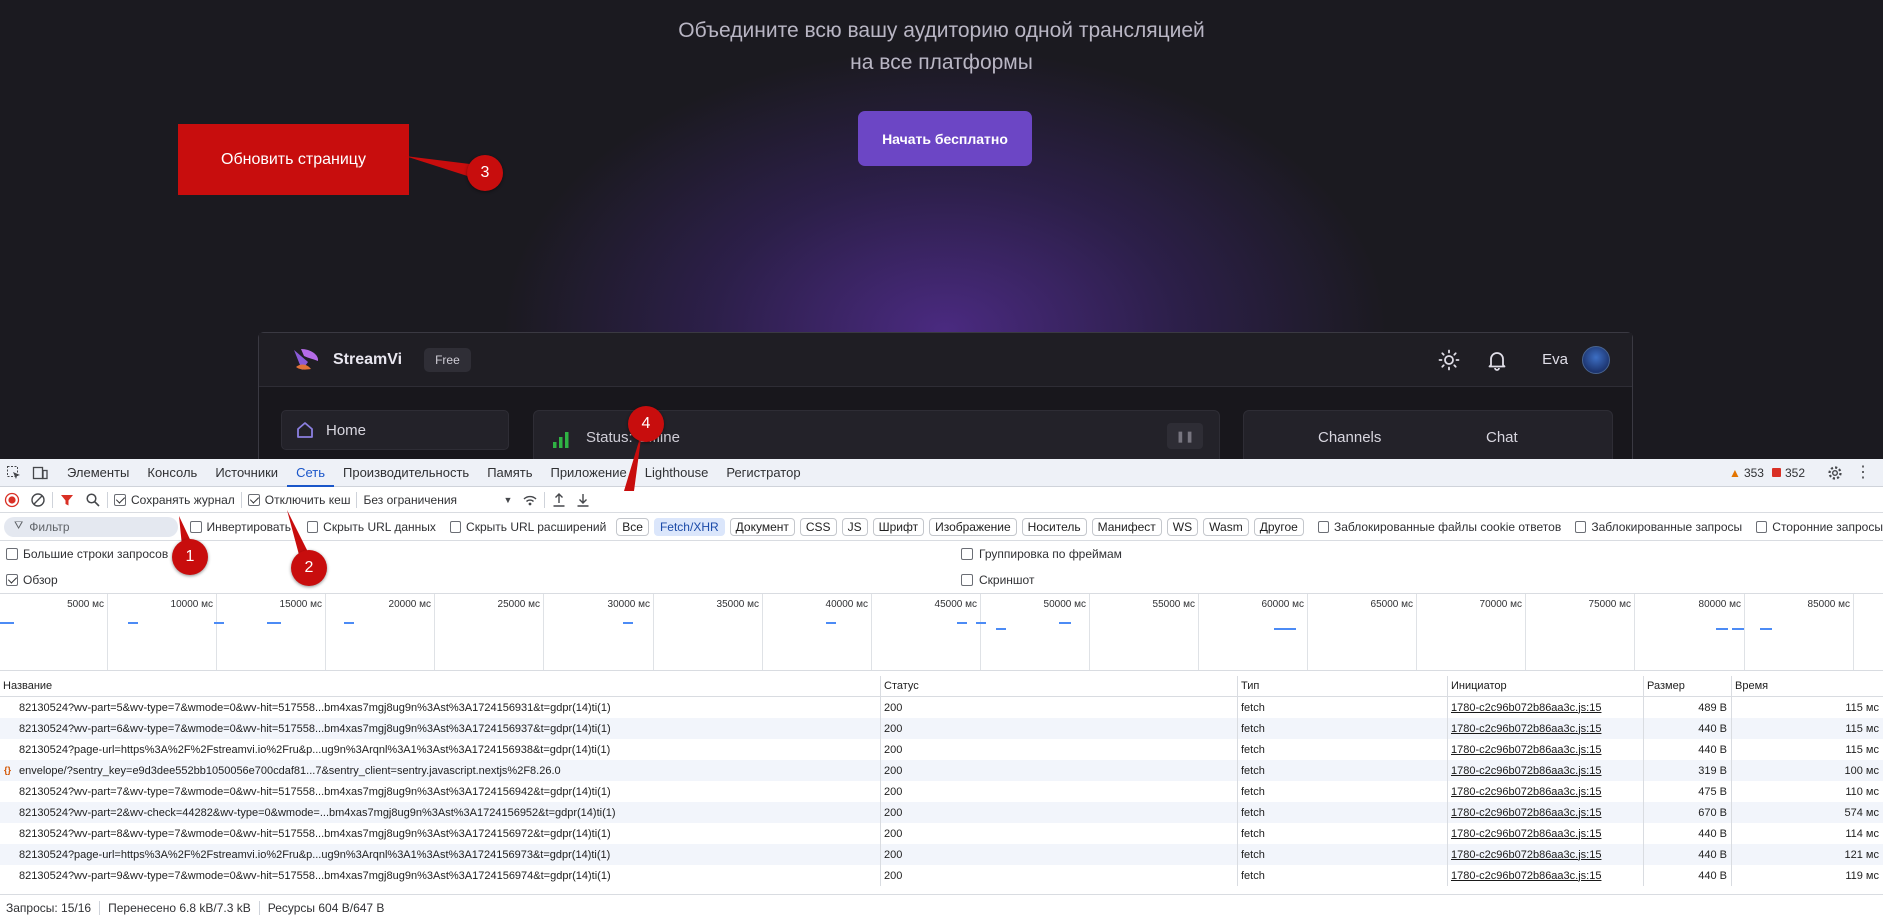 The height and width of the screenshot is (921, 1883). What do you see at coordinates (12, 554) in the screenshot?
I see `big-rows-checkbox` at bounding box center [12, 554].